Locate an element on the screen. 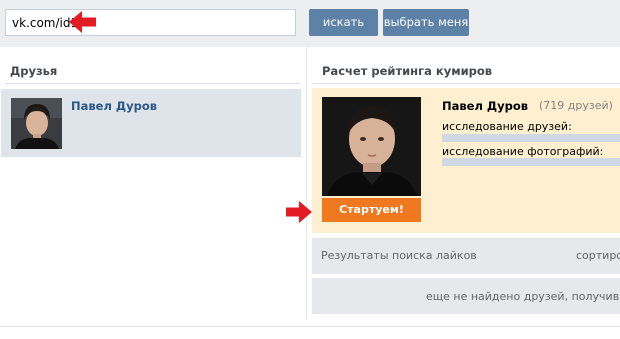  friend-name-link: Павел Дуров is located at coordinates (114, 106).